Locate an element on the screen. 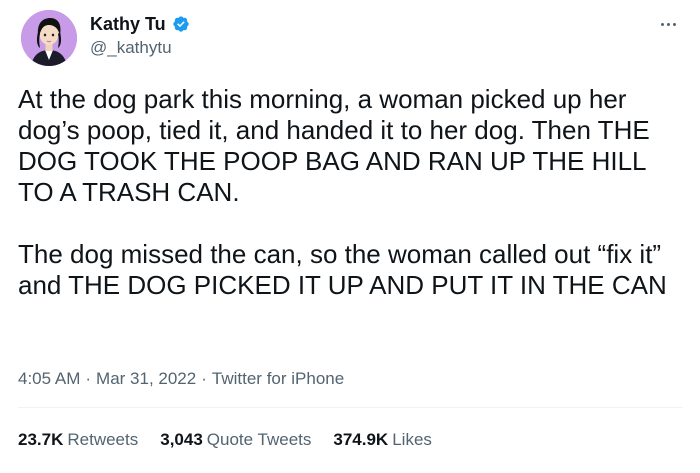 Image resolution: width=700 pixels, height=473 pixels. tweet-date: Mar 31, 2022 is located at coordinates (146, 379).